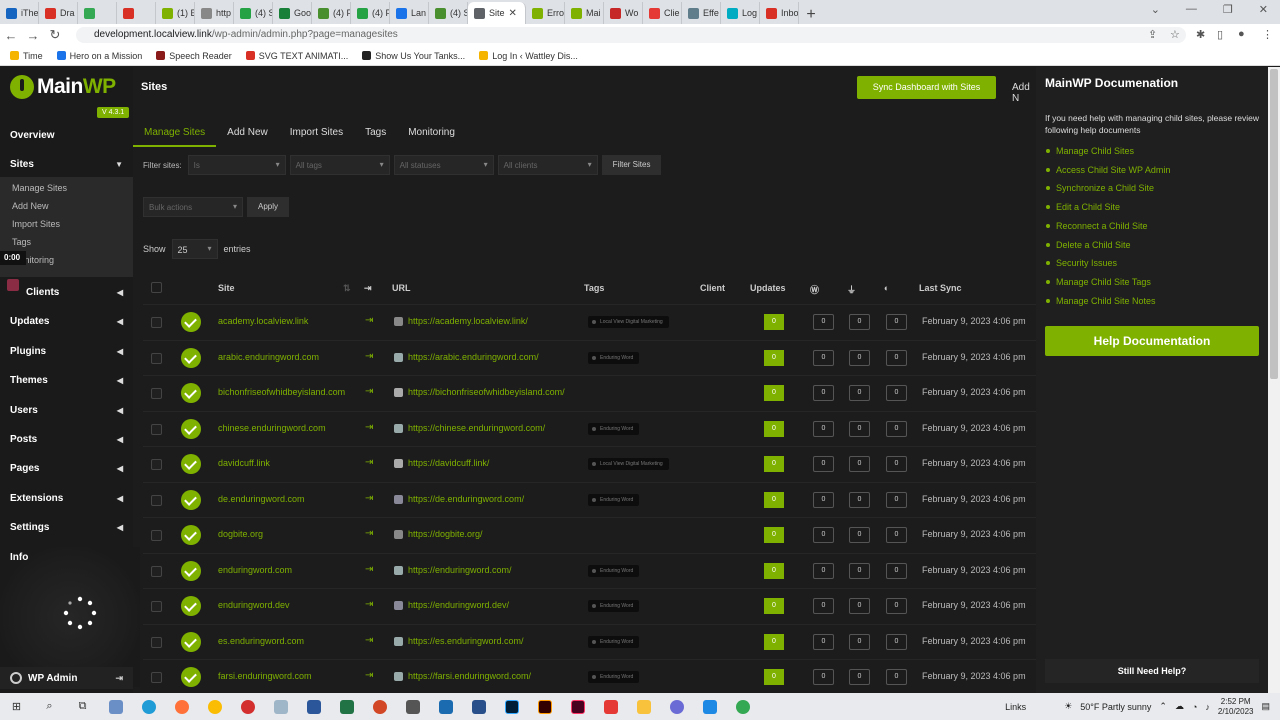 The width and height of the screenshot is (1280, 720). What do you see at coordinates (1265, 706) in the screenshot?
I see `notifications-icon: ▤` at bounding box center [1265, 706].